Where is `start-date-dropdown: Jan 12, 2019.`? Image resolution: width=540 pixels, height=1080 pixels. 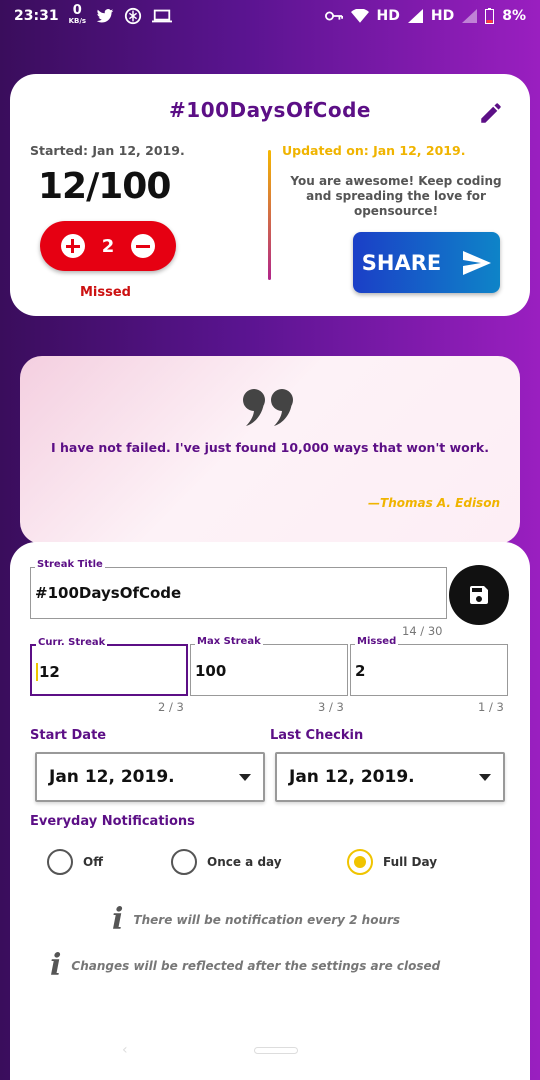
start-date-dropdown: Jan 12, 2019. is located at coordinates (150, 777).